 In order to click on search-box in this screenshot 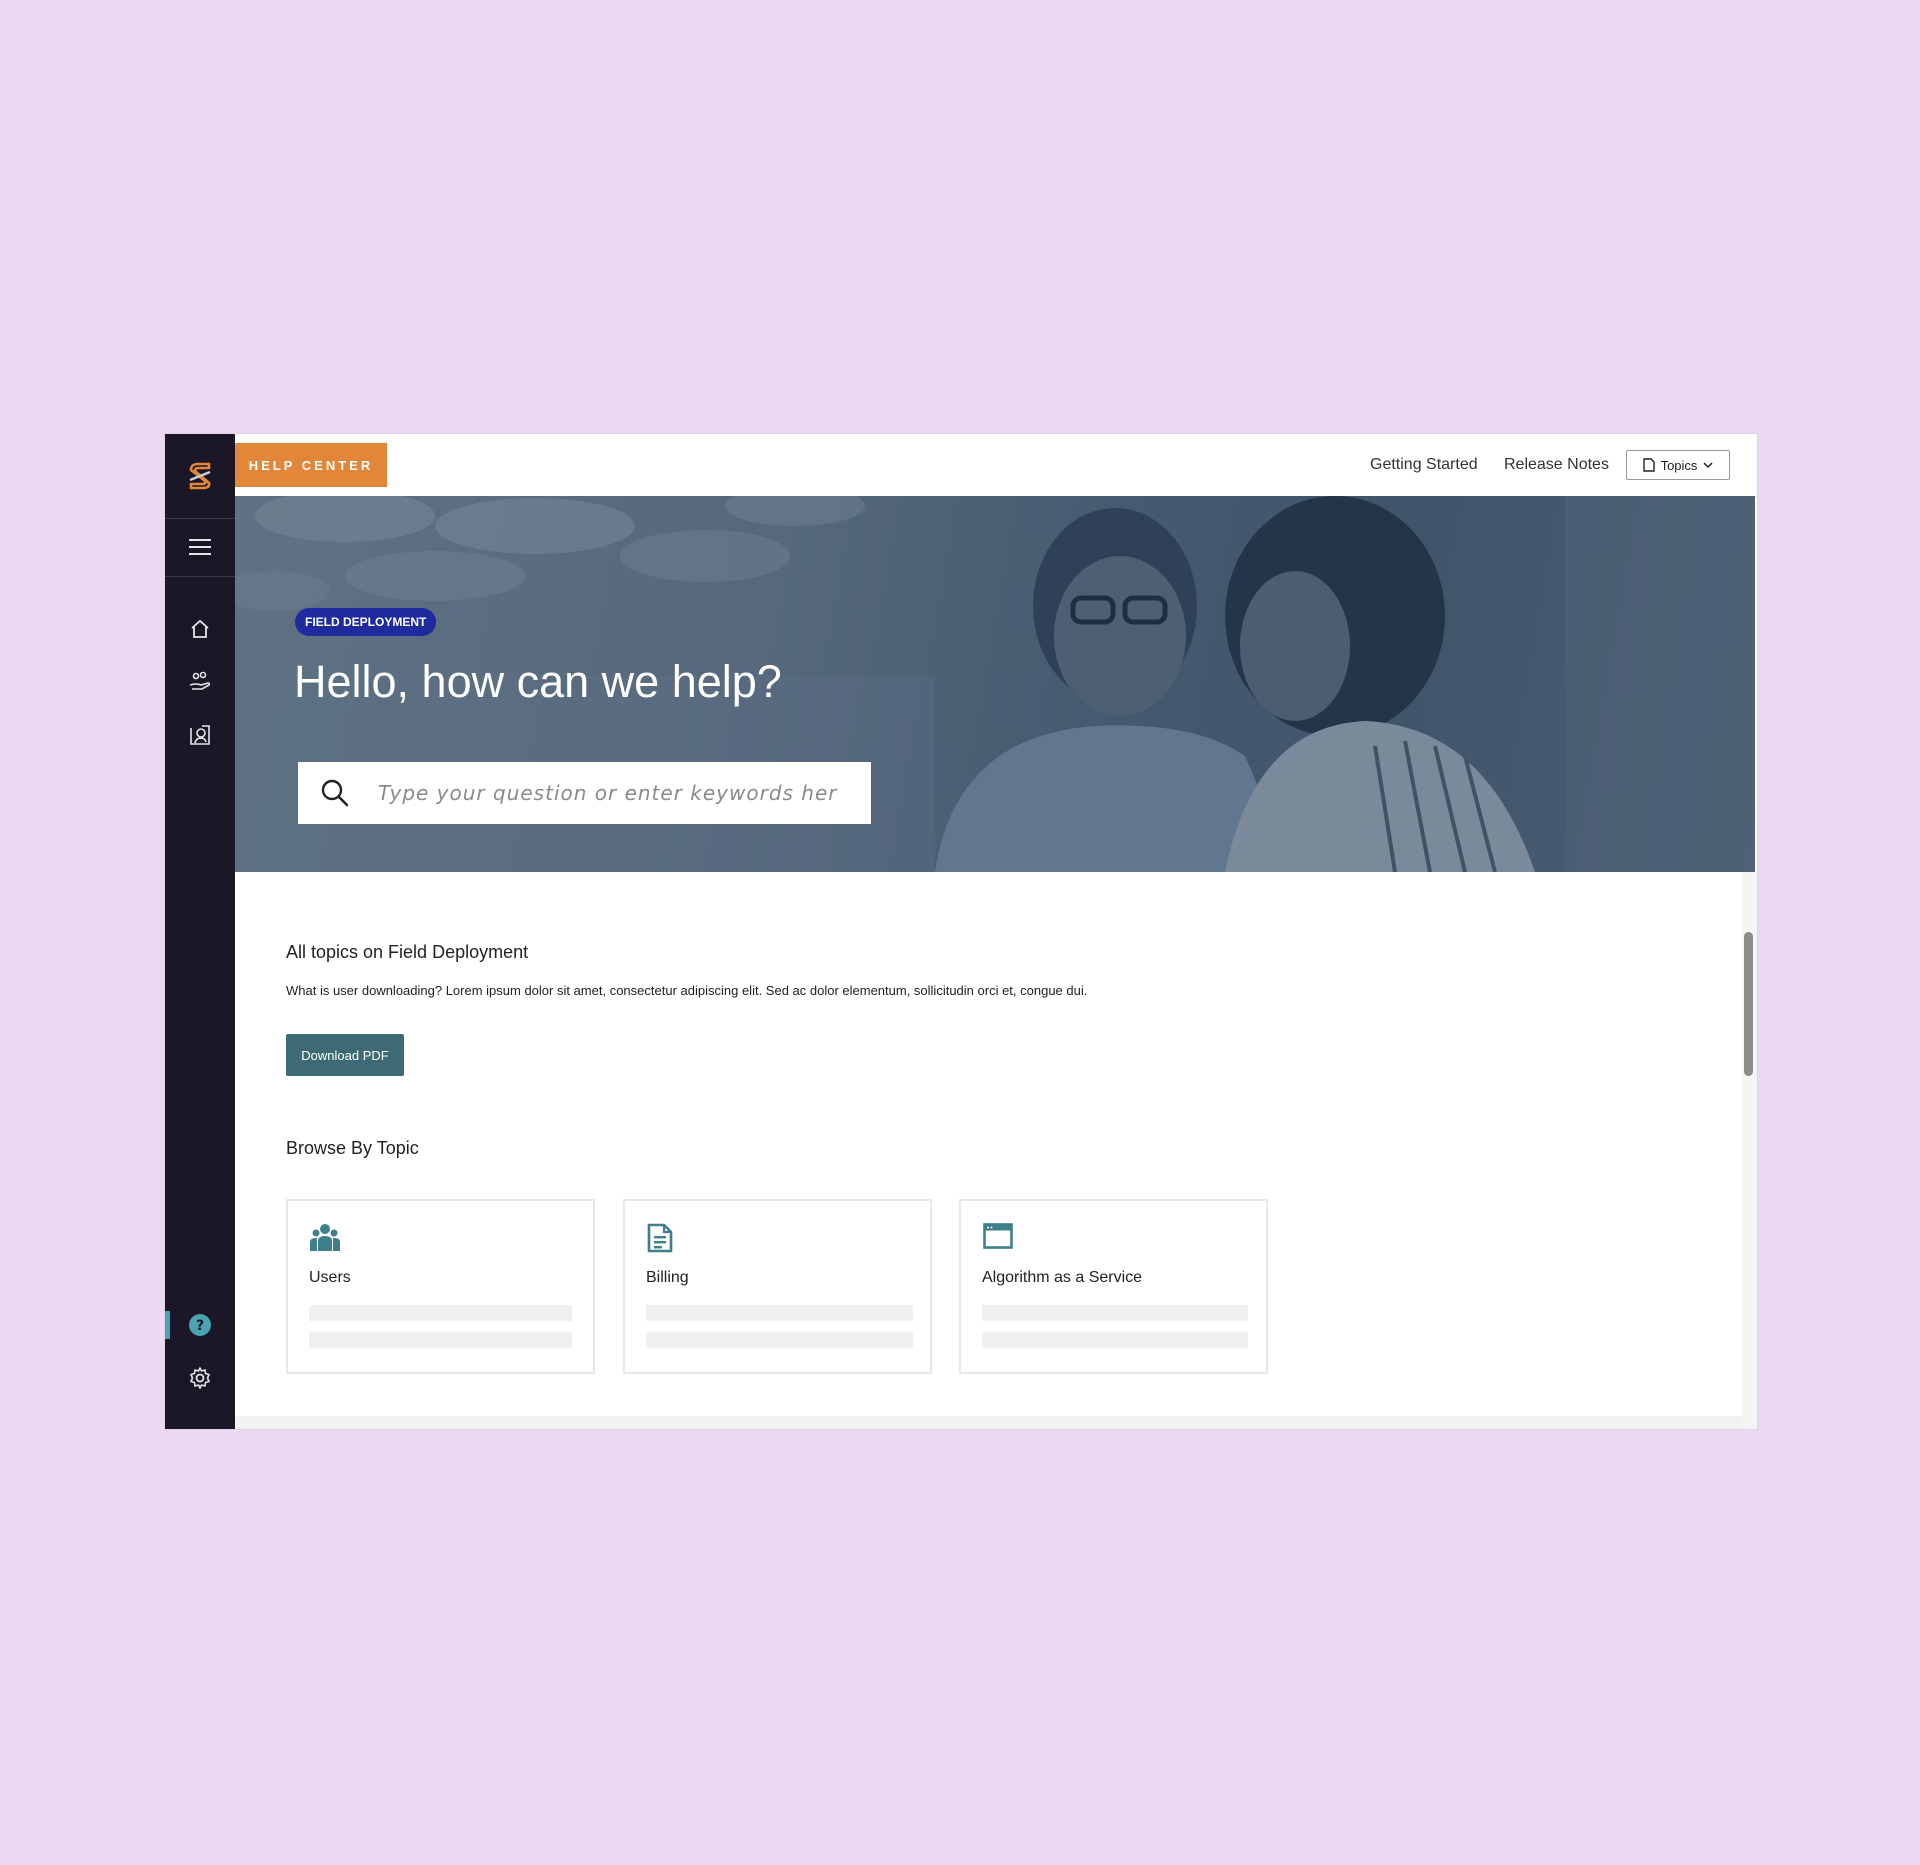, I will do `click(584, 793)`.